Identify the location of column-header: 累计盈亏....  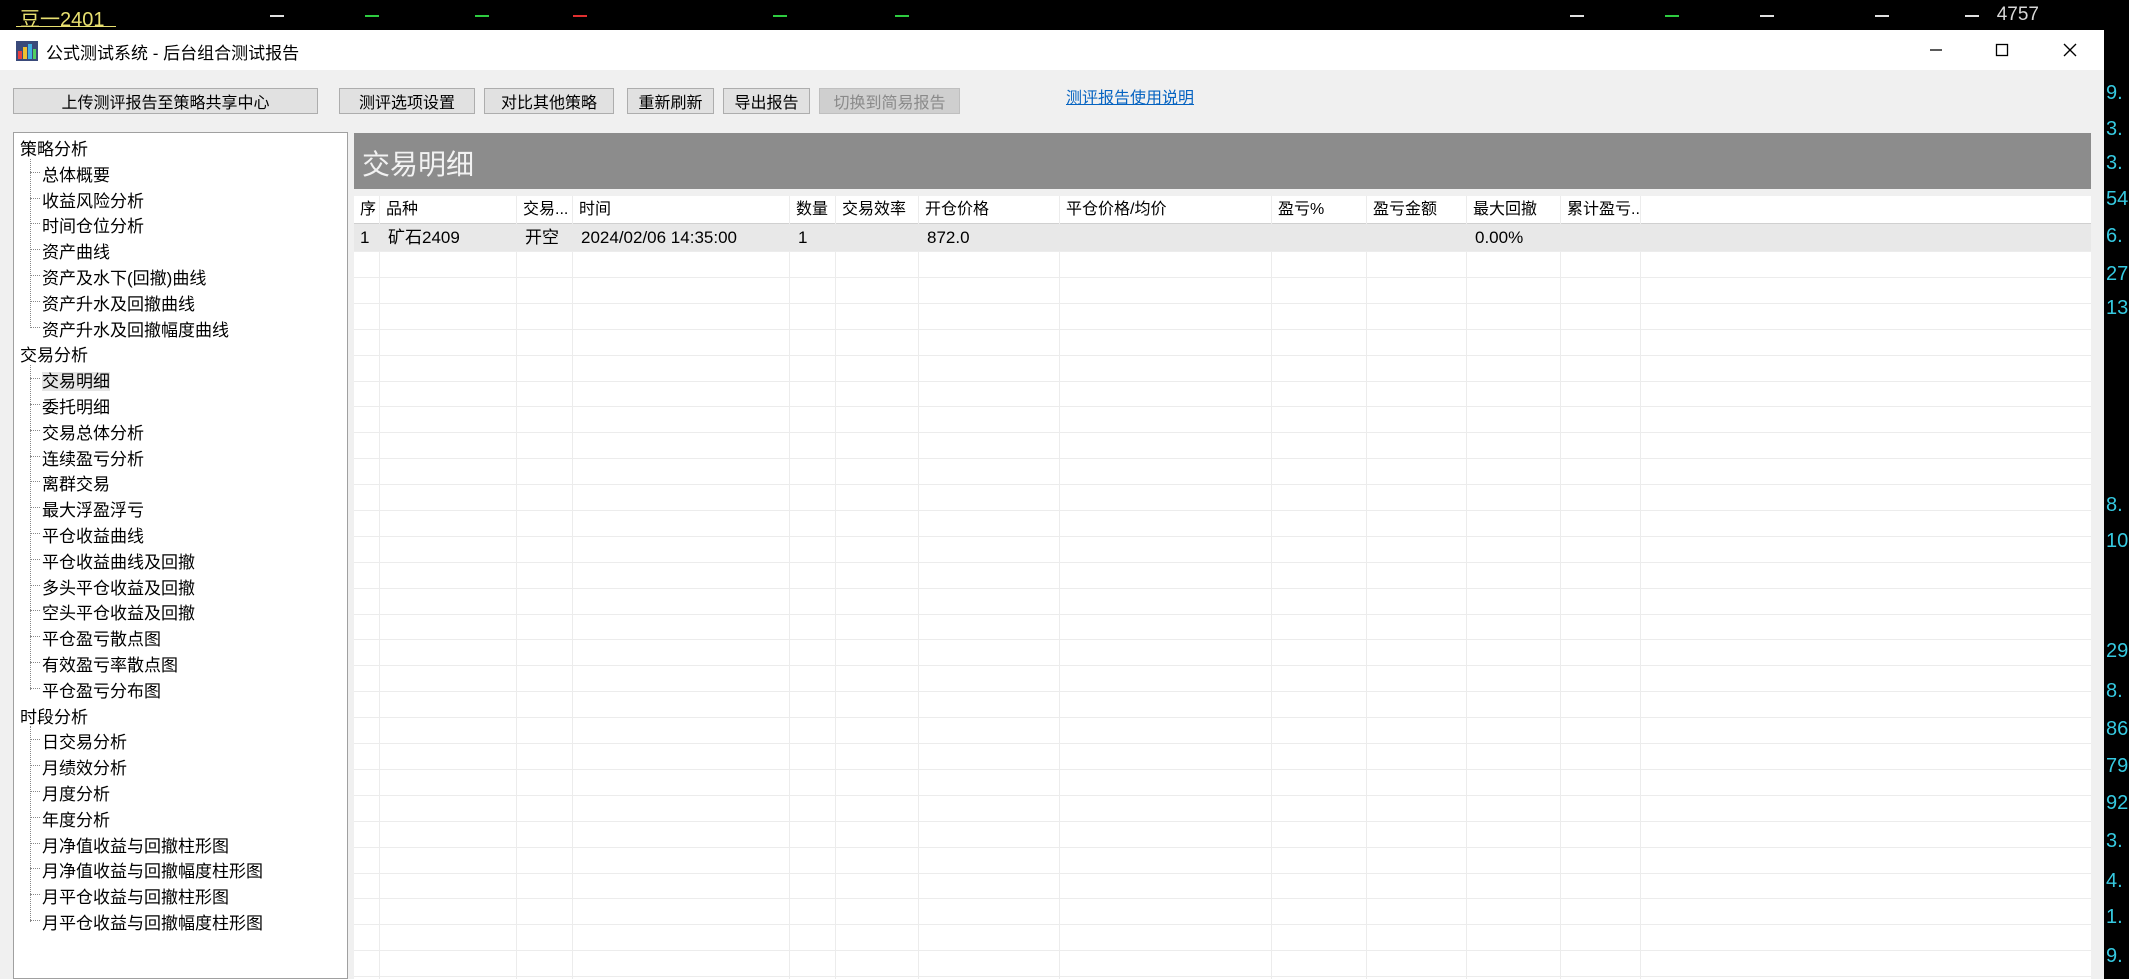
(1601, 209).